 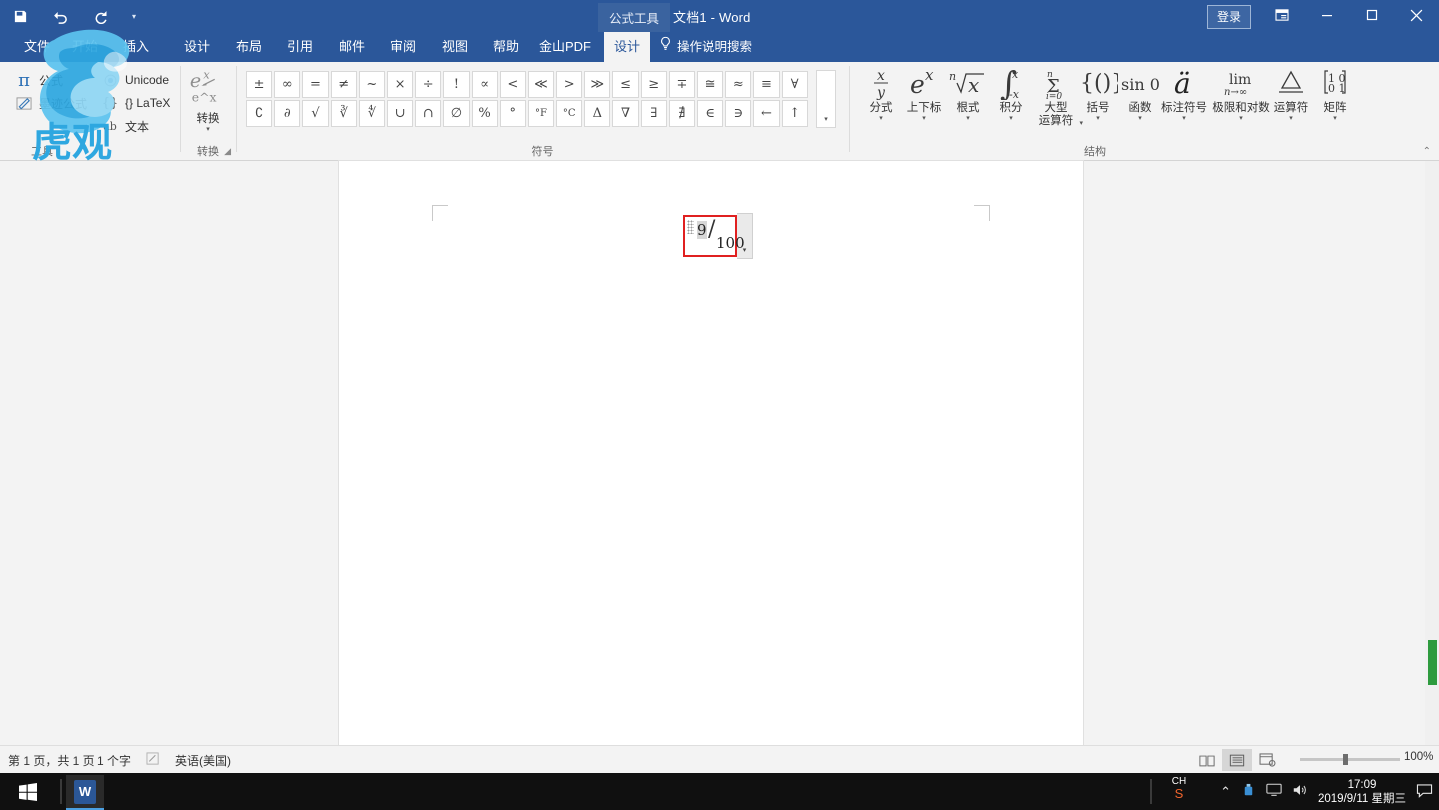 What do you see at coordinates (569, 113) in the screenshot?
I see `symbol-cell: °C` at bounding box center [569, 113].